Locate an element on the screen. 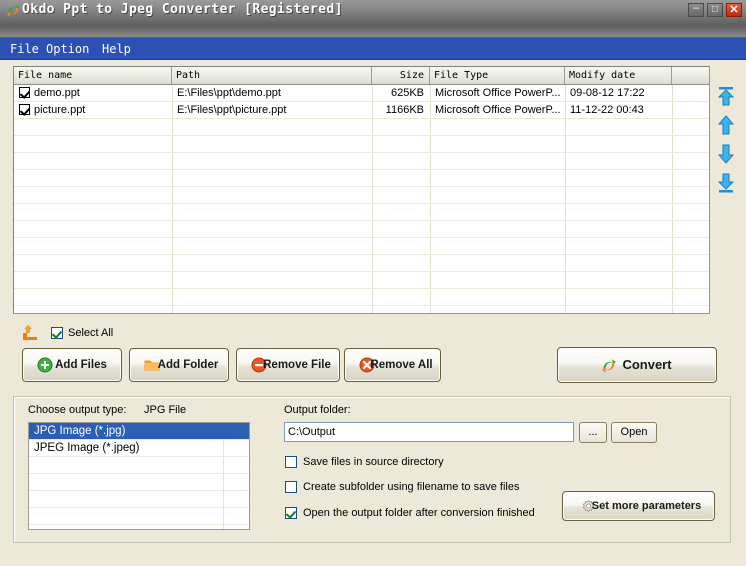  move-up-button is located at coordinates (726, 125).